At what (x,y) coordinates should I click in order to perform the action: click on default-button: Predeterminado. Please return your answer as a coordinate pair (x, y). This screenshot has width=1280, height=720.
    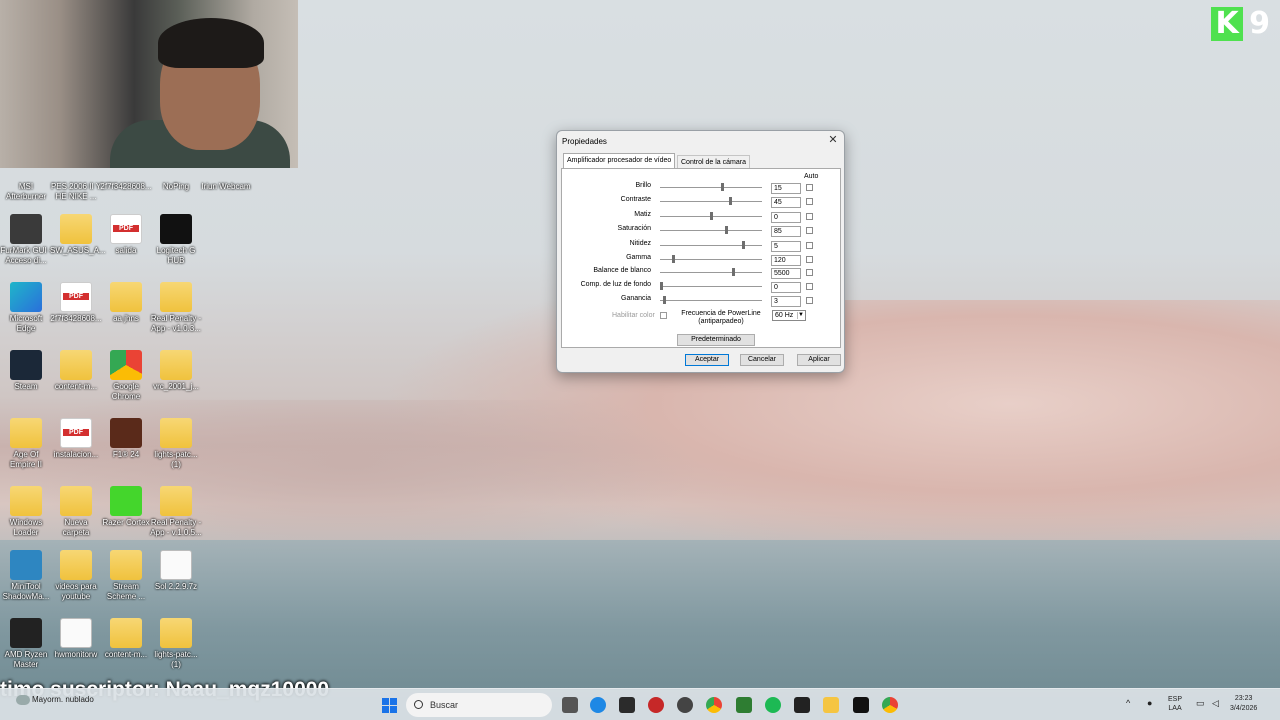
    Looking at the image, I should click on (716, 340).